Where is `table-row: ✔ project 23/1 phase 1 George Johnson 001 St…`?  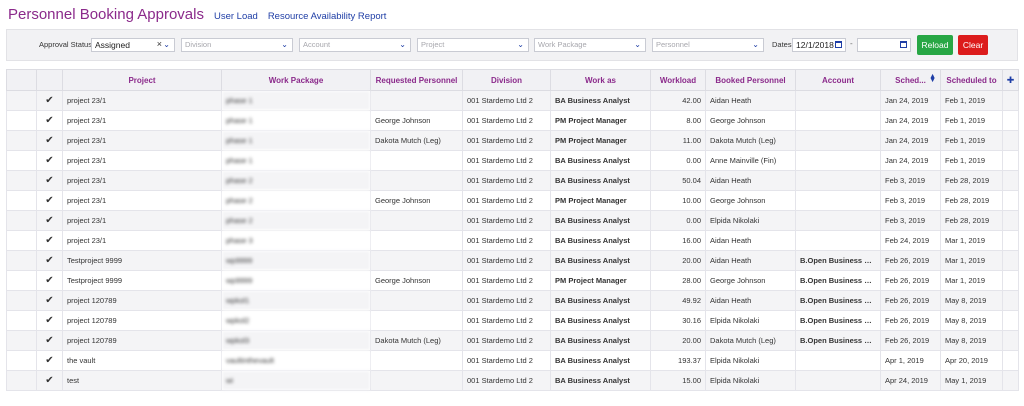
table-row: ✔ project 23/1 phase 1 George Johnson 001 St… is located at coordinates (512, 120).